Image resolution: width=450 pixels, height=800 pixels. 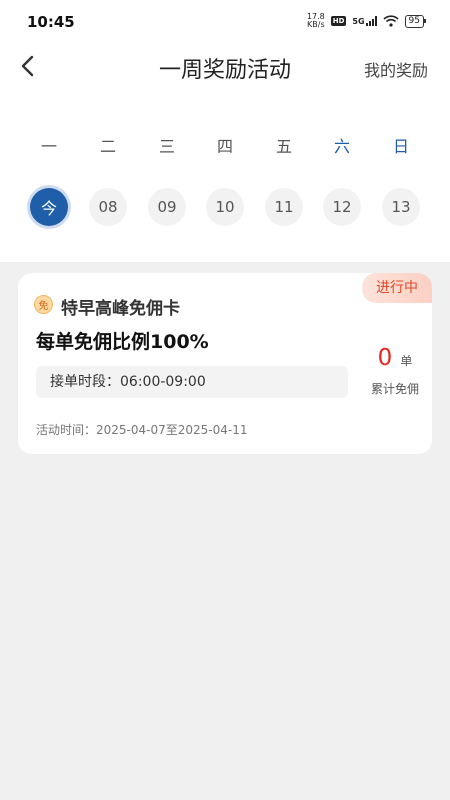 I want to click on weekday-label: 六, so click(x=341, y=146).